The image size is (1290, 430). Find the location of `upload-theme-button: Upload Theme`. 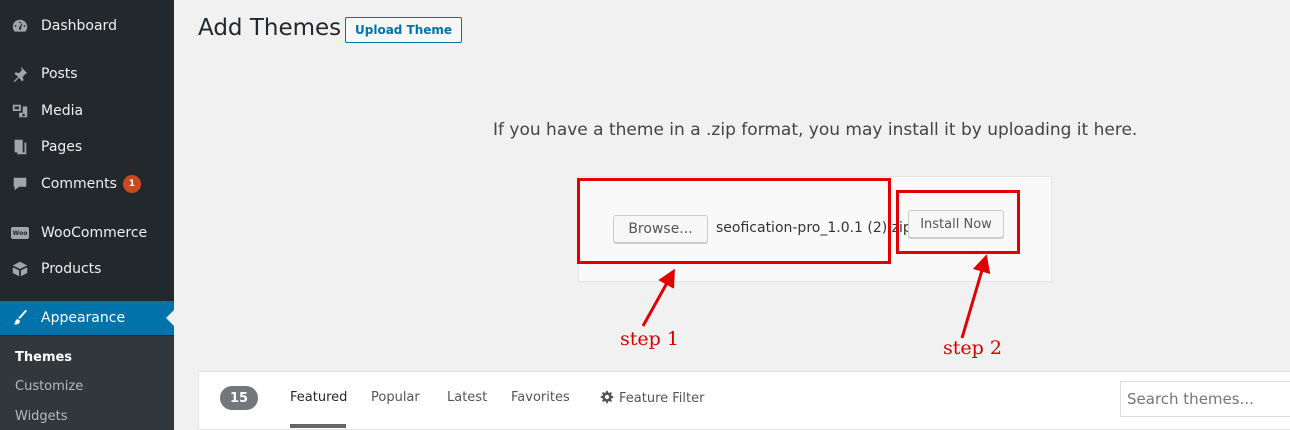

upload-theme-button: Upload Theme is located at coordinates (404, 30).